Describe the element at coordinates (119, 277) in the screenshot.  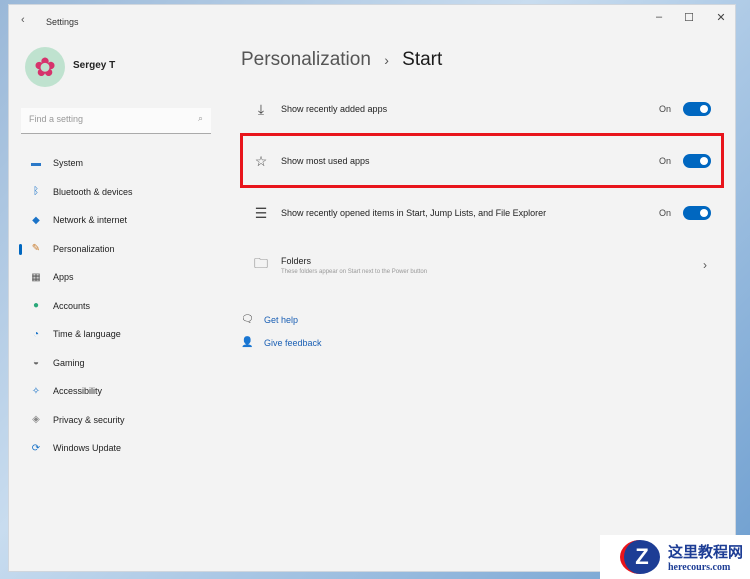
I see `sidebar-item-apps: ▦ Apps` at that location.